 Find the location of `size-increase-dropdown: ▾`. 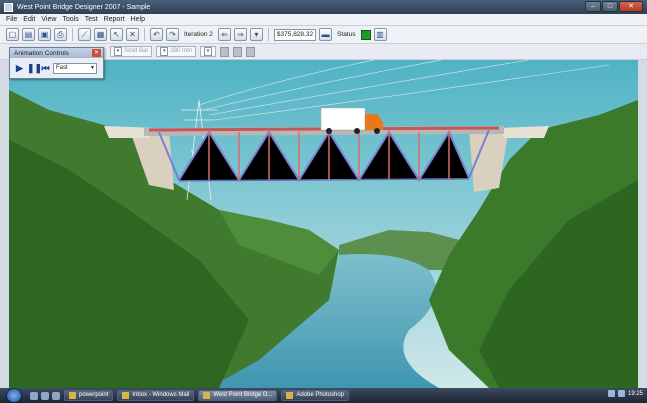

size-increase-dropdown: ▾ is located at coordinates (208, 51).